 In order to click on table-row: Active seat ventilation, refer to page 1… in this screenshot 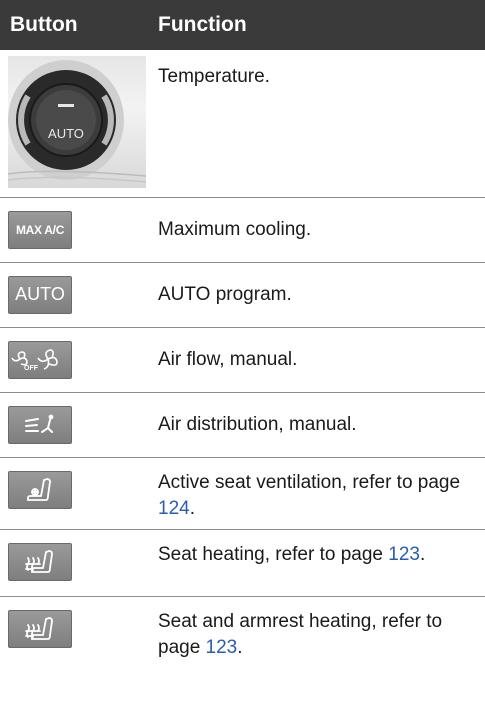, I will do `click(242, 493)`.